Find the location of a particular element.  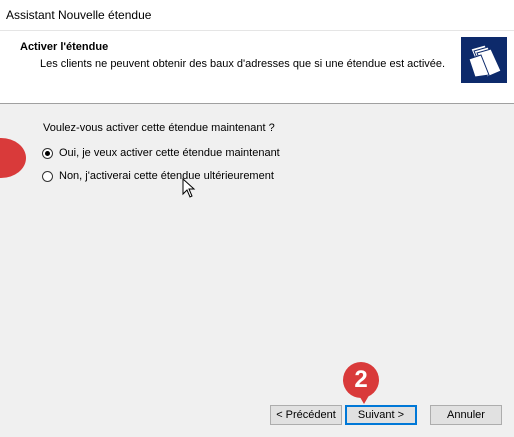

previous-button: < Précédent is located at coordinates (306, 415).